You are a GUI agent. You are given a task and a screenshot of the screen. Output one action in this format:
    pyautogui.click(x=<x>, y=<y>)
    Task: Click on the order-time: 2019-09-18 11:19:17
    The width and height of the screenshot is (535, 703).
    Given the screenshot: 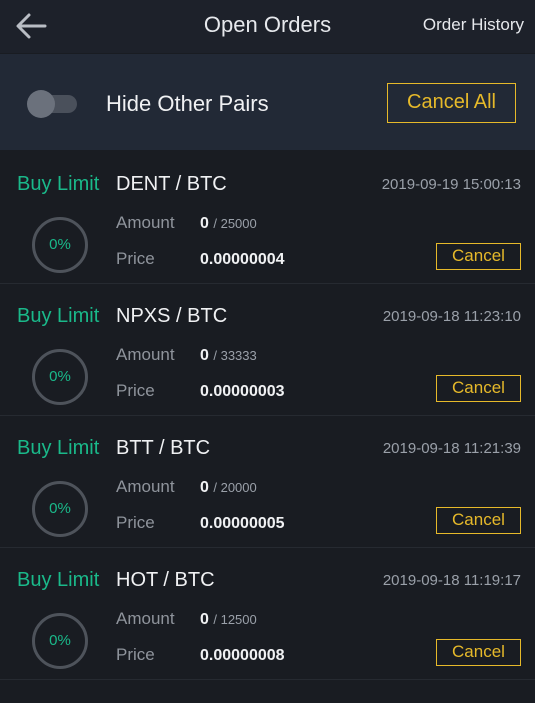 What is the action you would take?
    pyautogui.click(x=451, y=580)
    